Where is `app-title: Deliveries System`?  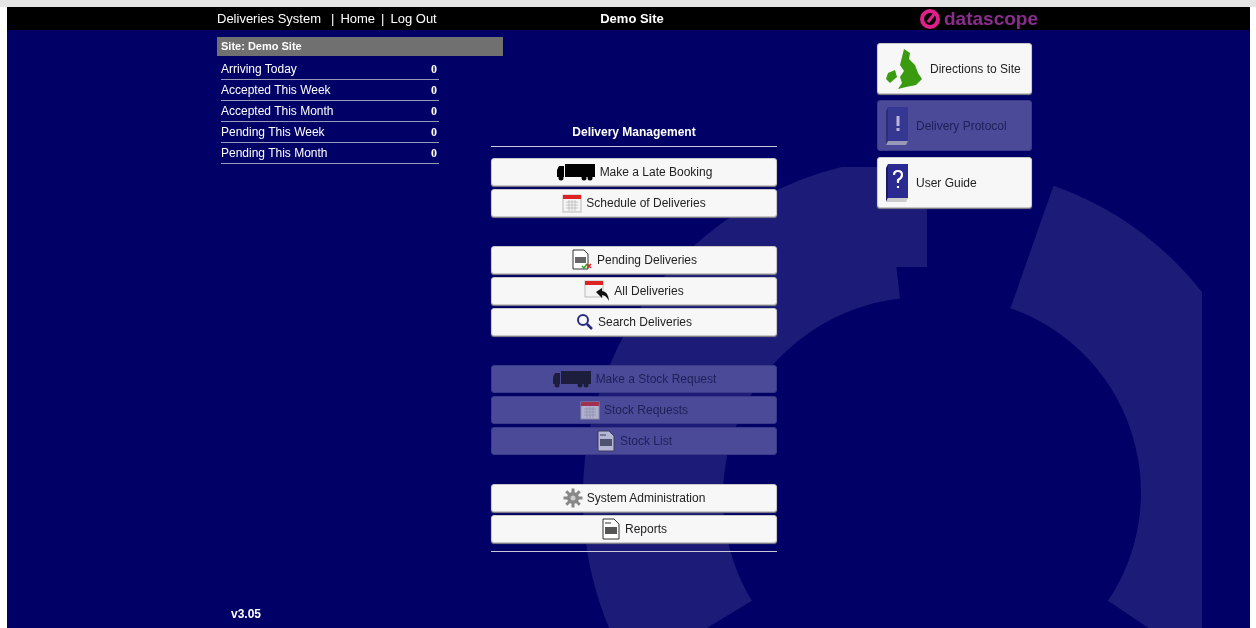 app-title: Deliveries System is located at coordinates (269, 18).